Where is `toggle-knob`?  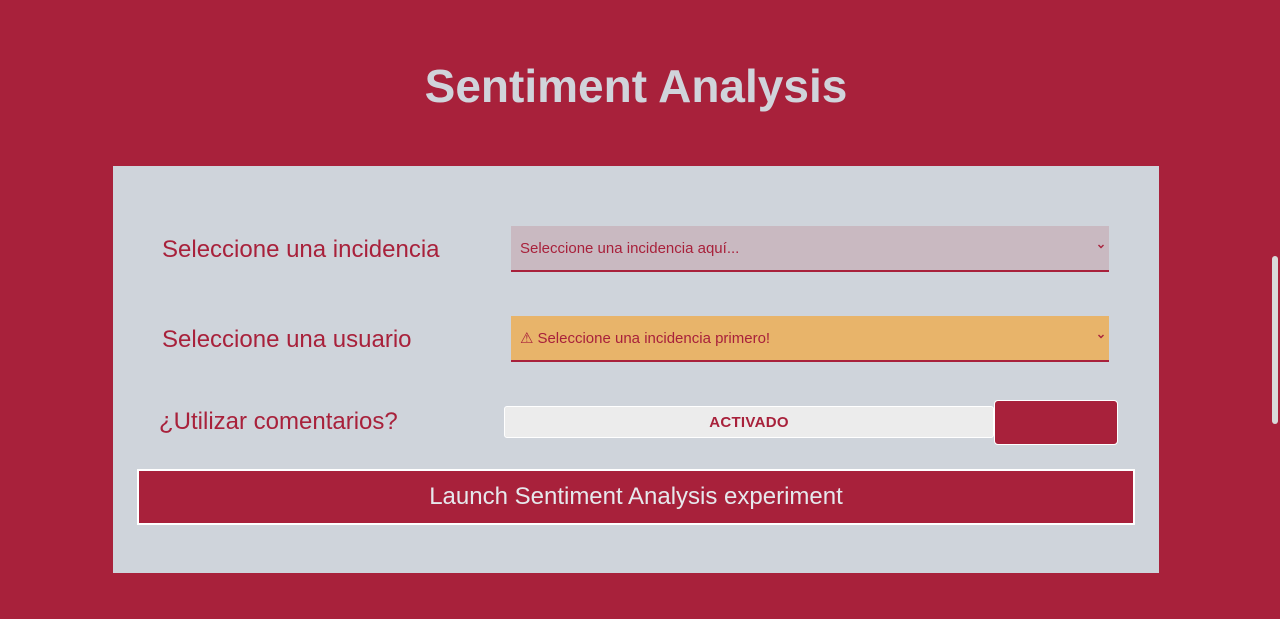
toggle-knob is located at coordinates (1056, 422).